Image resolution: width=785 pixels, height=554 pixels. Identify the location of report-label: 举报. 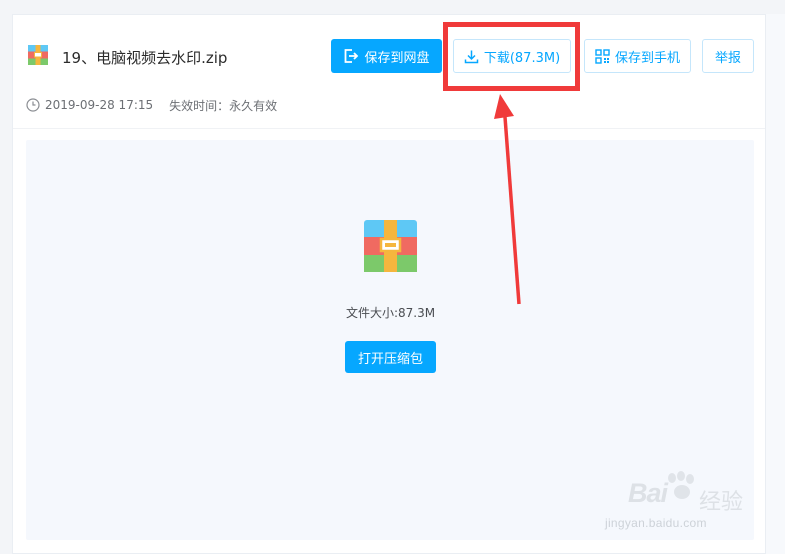
(727, 58).